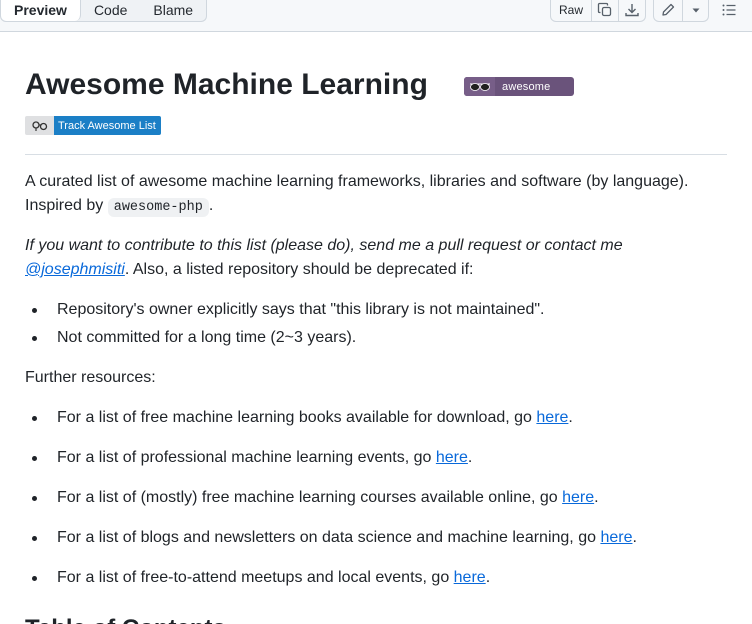 The image size is (752, 624). I want to click on edit-actions-group, so click(681, 11).